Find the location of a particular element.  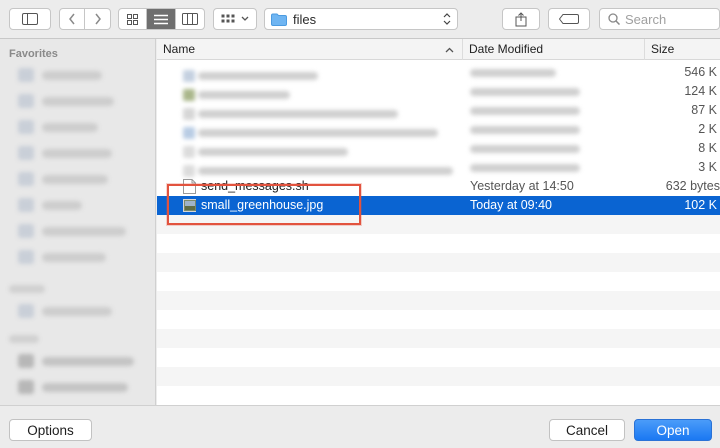

column-view-icon is located at coordinates (189, 19).